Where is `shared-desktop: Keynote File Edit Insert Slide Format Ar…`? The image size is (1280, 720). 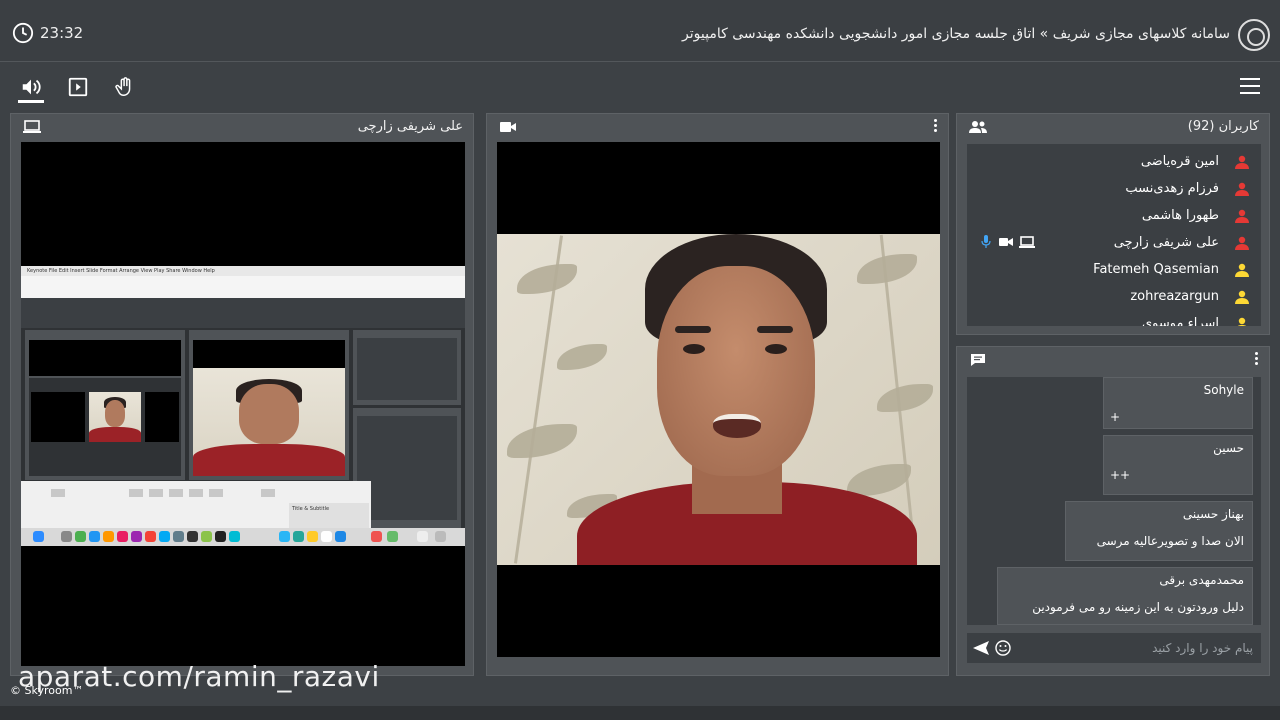
shared-desktop: Keynote File Edit Insert Slide Format Ar… is located at coordinates (243, 406).